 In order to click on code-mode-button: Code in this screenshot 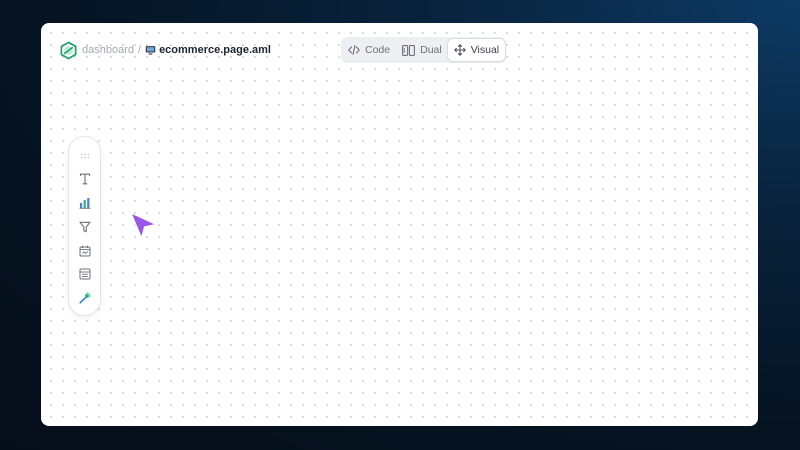, I will do `click(369, 50)`.